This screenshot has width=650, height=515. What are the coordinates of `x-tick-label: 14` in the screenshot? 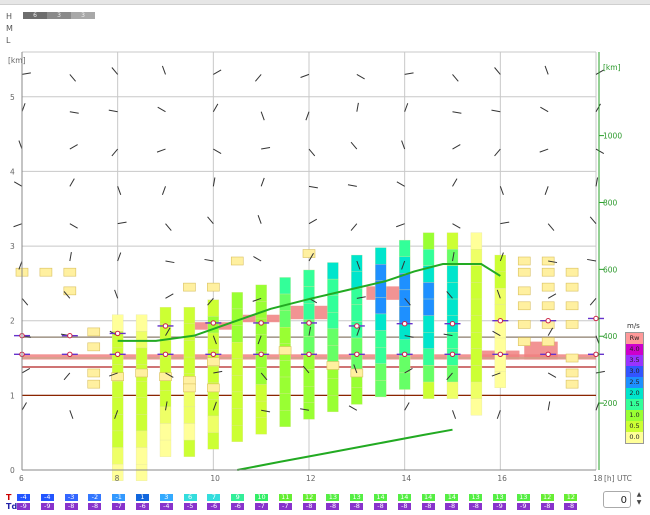 It's located at (407, 478).